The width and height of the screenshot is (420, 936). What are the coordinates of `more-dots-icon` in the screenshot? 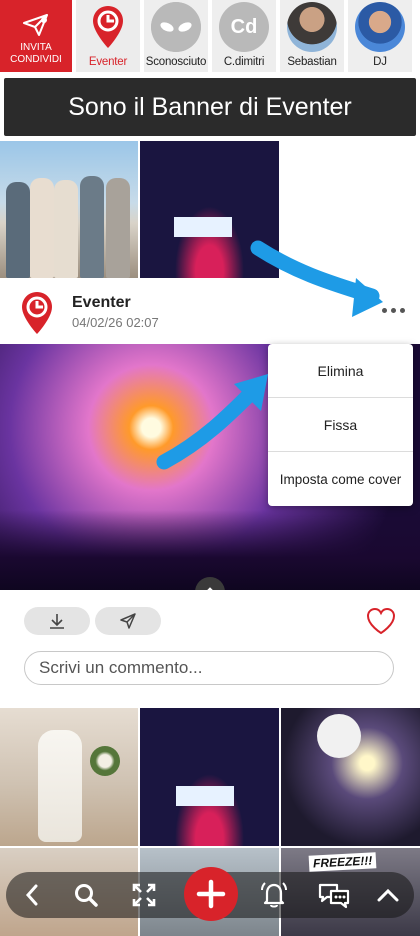 It's located at (393, 310).